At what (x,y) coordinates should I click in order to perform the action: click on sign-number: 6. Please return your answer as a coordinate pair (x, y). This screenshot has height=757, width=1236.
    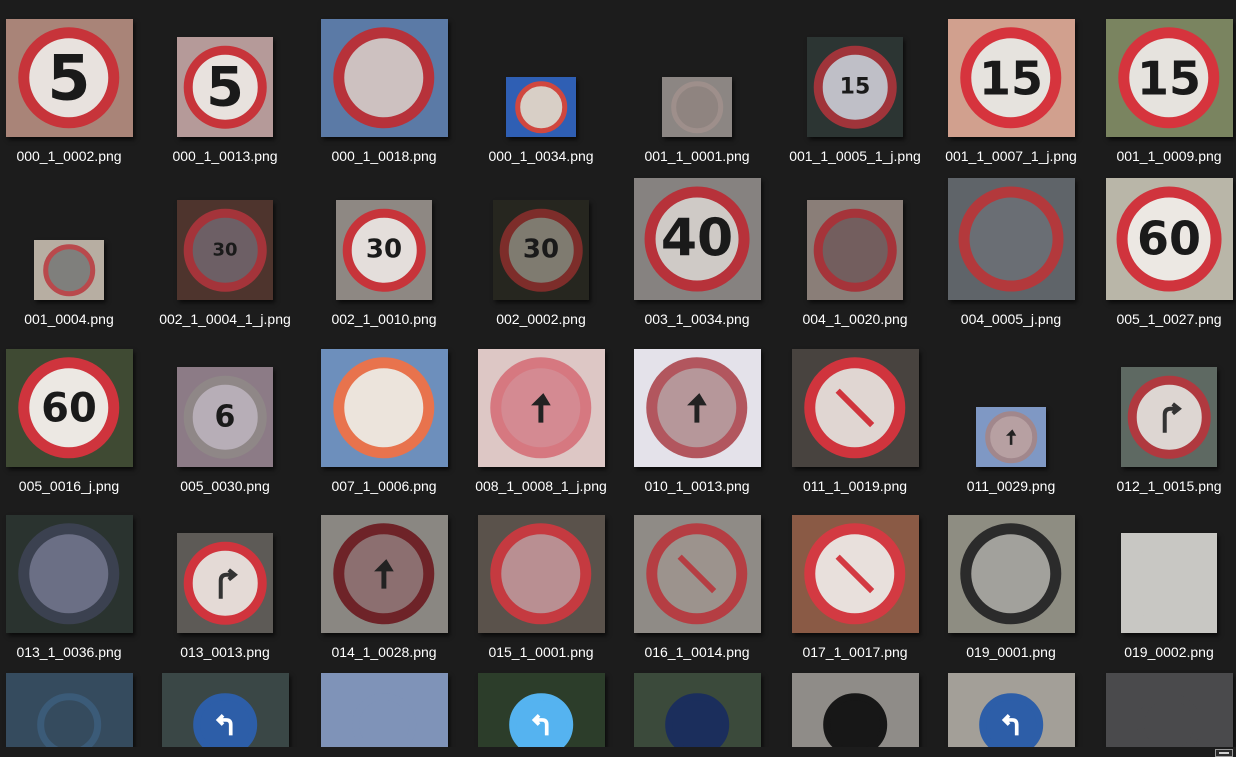
    Looking at the image, I should click on (225, 417).